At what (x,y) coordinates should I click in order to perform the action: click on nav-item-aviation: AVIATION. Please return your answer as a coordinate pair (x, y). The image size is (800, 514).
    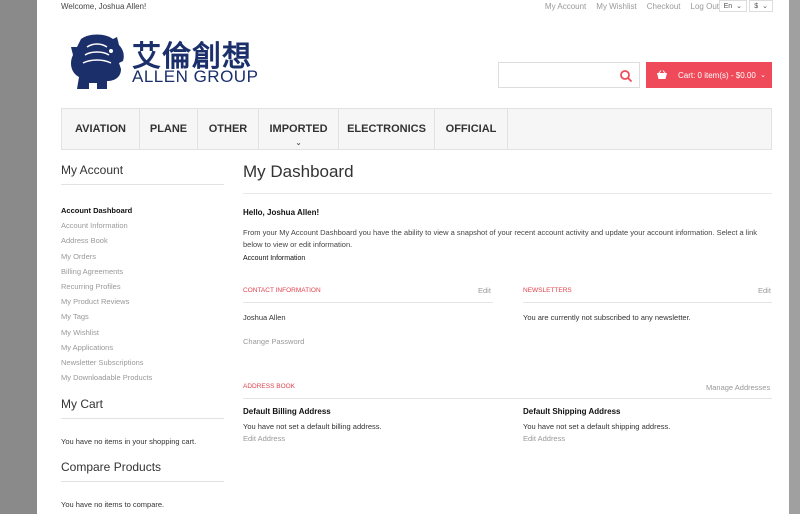
    Looking at the image, I should click on (101, 129).